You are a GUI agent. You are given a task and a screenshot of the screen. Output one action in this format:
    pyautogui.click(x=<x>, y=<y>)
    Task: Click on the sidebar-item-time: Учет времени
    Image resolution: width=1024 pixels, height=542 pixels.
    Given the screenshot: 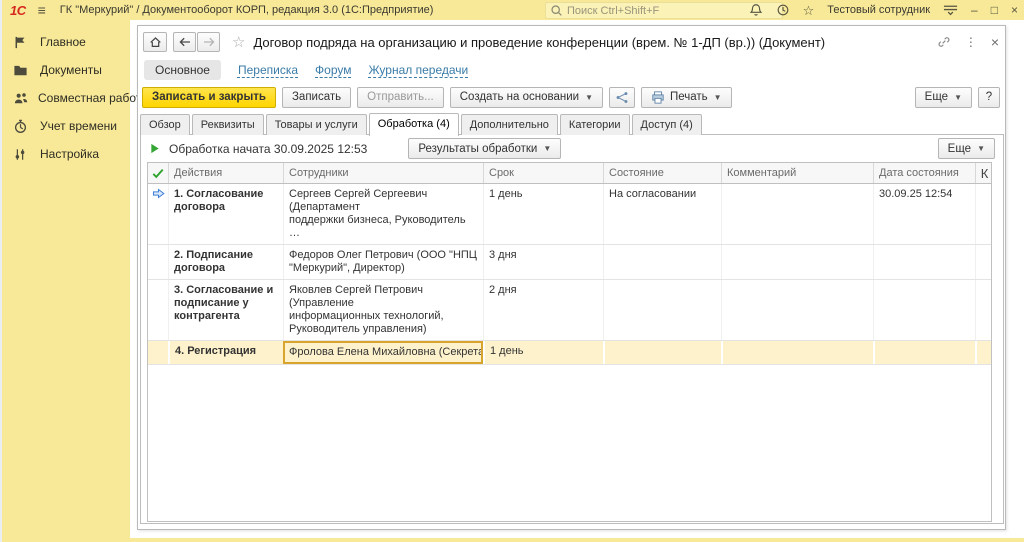 What is the action you would take?
    pyautogui.click(x=65, y=126)
    